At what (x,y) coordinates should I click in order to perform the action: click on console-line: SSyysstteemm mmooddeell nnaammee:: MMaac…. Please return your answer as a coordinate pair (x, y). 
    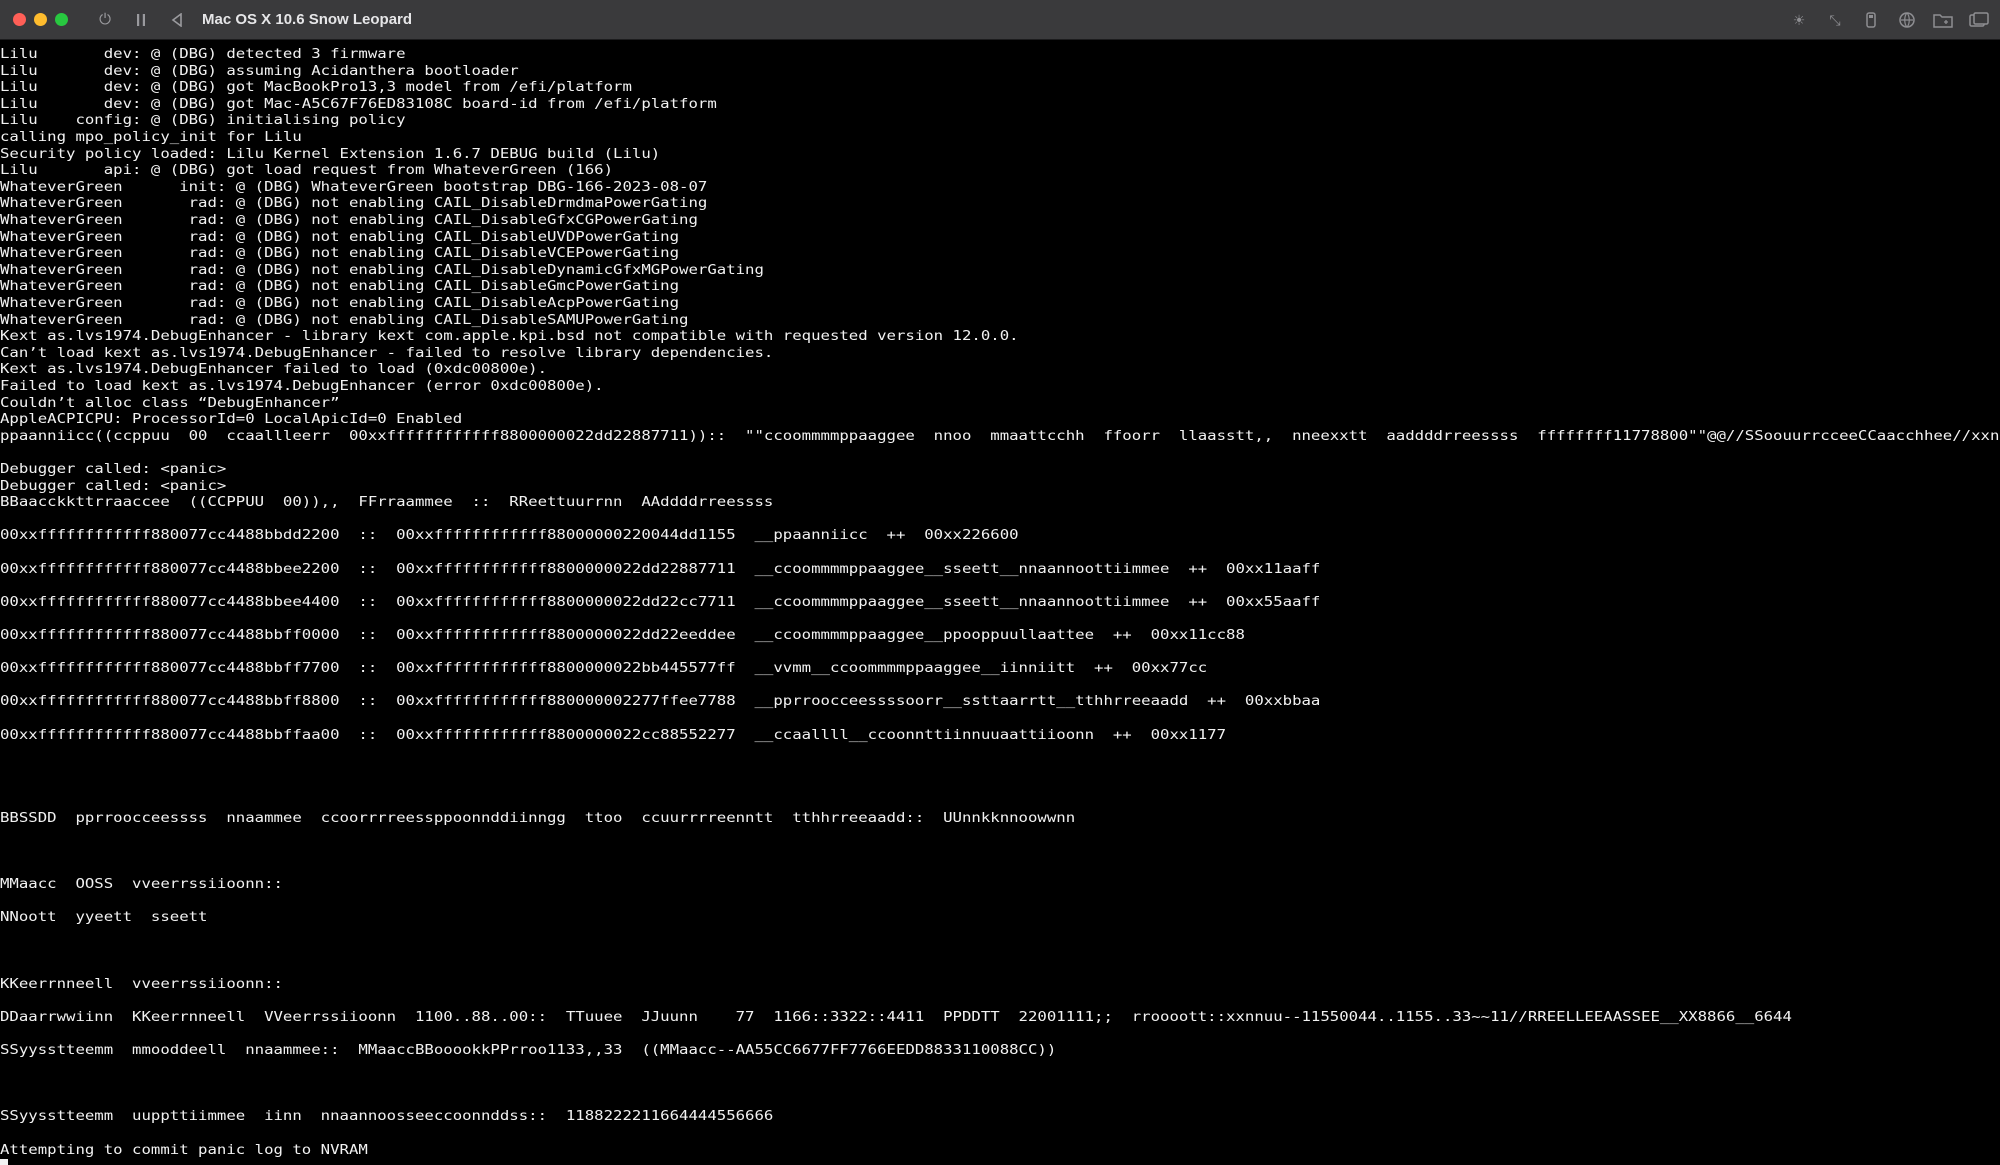
    Looking at the image, I should click on (528, 1050).